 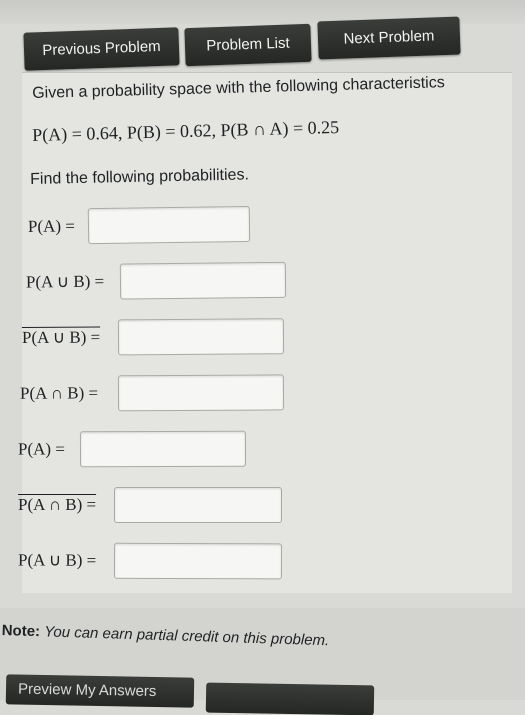 What do you see at coordinates (290, 698) in the screenshot?
I see `submit-answers-button` at bounding box center [290, 698].